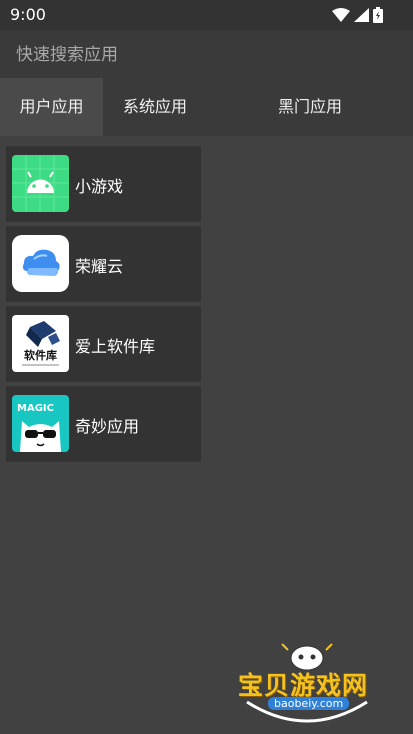 The height and width of the screenshot is (734, 413). I want to click on tab-user-apps: 用户应用, so click(51, 107).